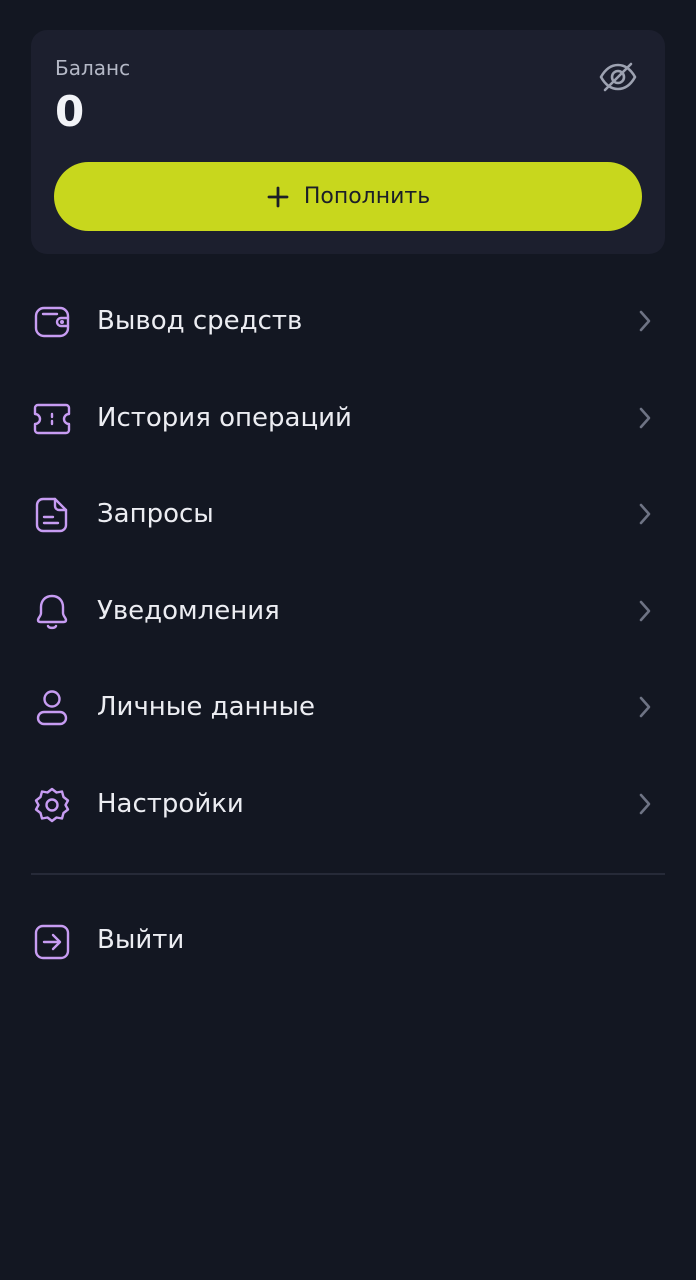  Describe the element at coordinates (224, 417) in the screenshot. I see `menu-item-label: История операций` at that location.